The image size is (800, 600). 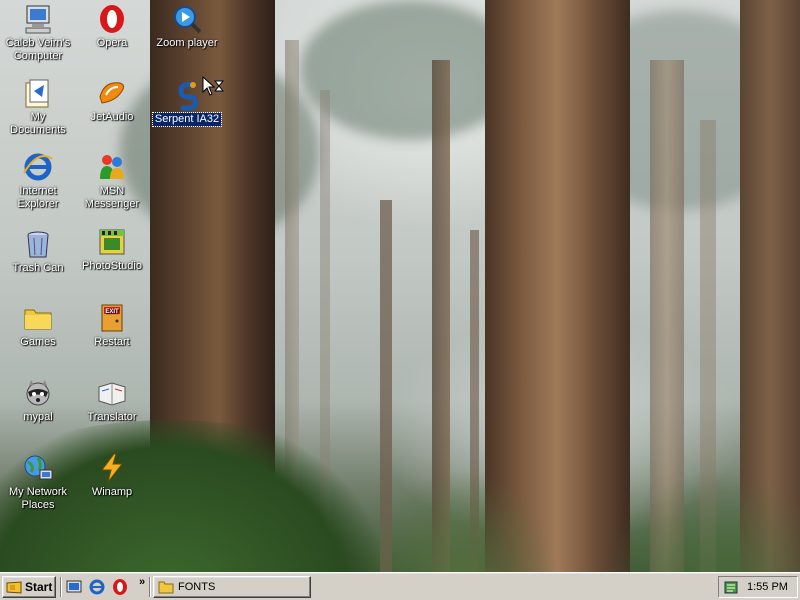 I want to click on task-label: FONTS, so click(x=197, y=587).